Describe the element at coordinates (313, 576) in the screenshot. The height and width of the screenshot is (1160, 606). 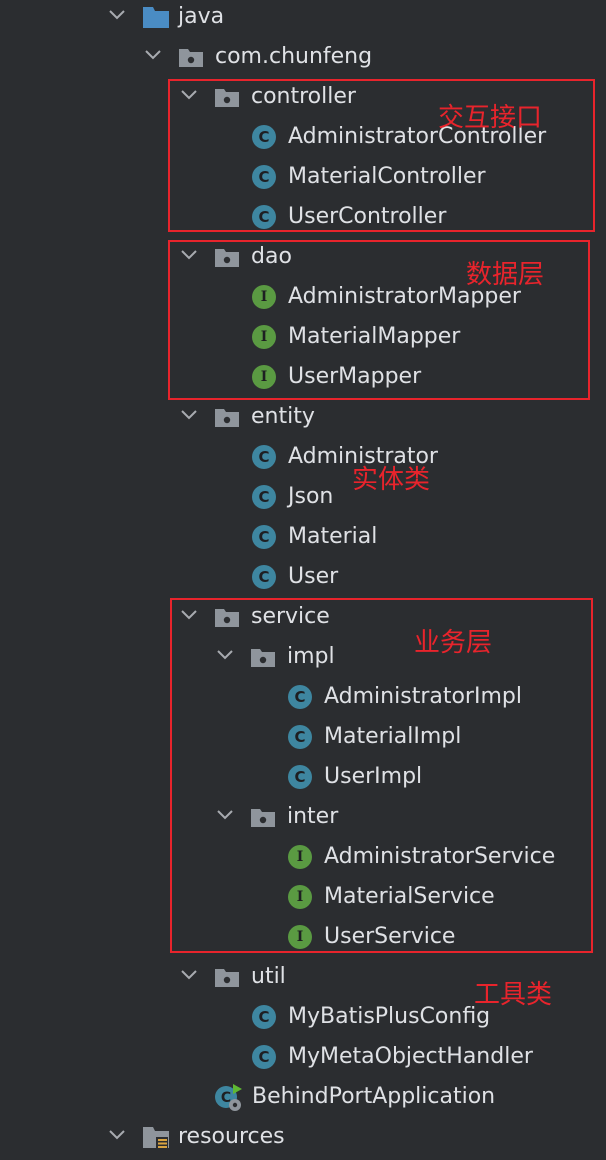
I see `tree-label: User` at that location.